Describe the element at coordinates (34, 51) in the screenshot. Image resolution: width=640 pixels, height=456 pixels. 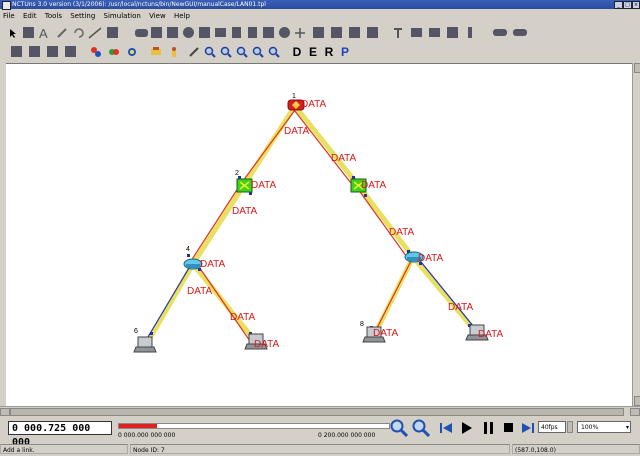
I see `layout-tool-icon` at that location.